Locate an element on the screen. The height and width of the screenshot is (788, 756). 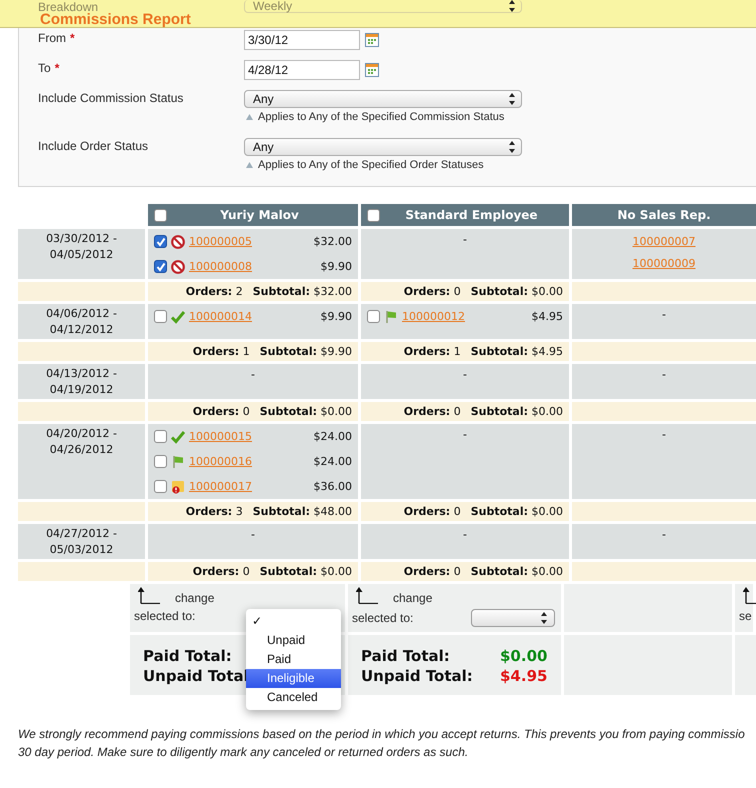
date-range: 04/06/2012 - 04/12/2012 is located at coordinates (81, 321).